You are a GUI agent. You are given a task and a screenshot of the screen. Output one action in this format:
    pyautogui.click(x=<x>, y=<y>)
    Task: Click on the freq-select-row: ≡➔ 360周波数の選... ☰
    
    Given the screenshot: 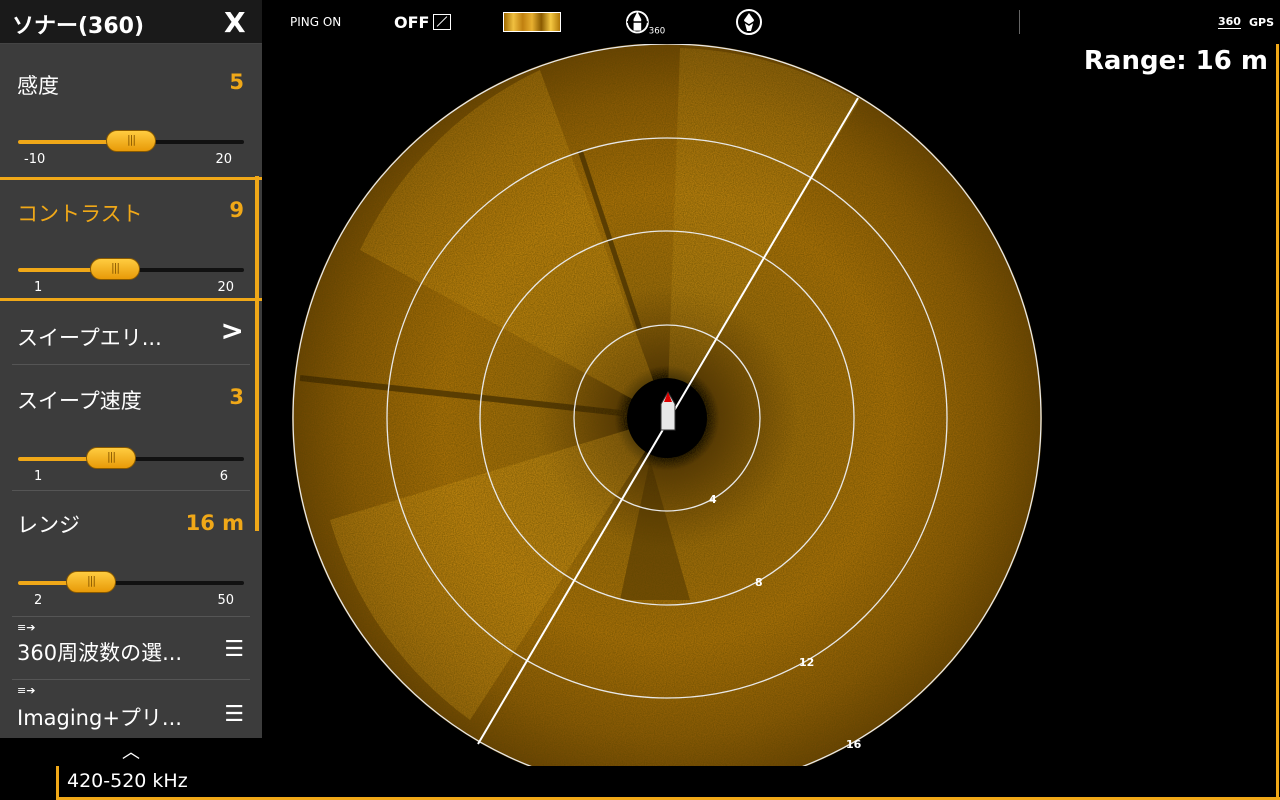 What is the action you would take?
    pyautogui.click(x=131, y=648)
    